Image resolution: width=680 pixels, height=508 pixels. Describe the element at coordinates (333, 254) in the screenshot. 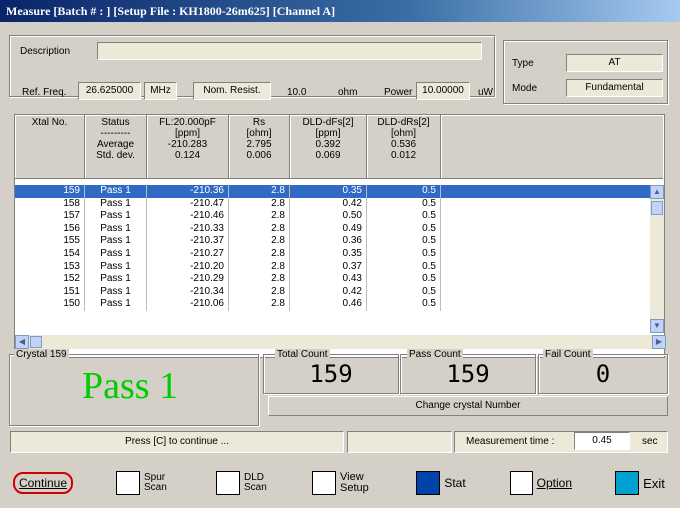

I see `table-row: 154 Pass 1 -210.27 2.8 0.35 0.5` at that location.